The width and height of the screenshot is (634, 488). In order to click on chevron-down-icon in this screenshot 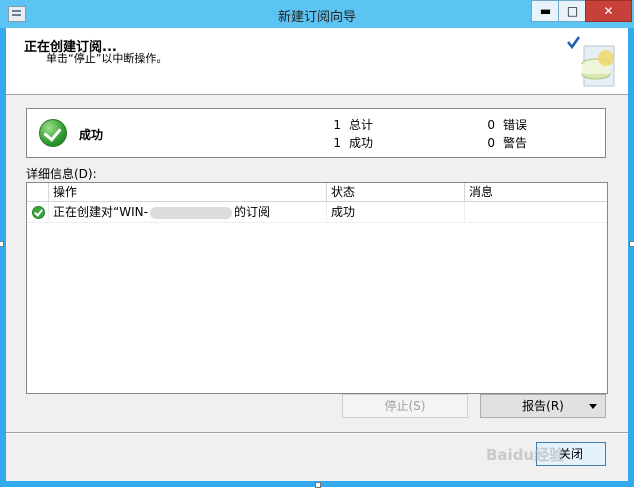, I will do `click(593, 406)`.